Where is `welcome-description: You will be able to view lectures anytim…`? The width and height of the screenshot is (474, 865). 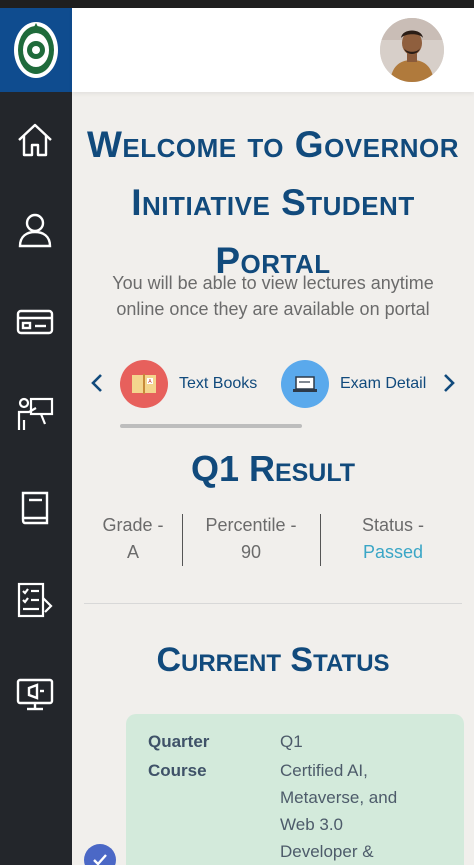 welcome-description: You will be able to view lectures anytim… is located at coordinates (273, 296).